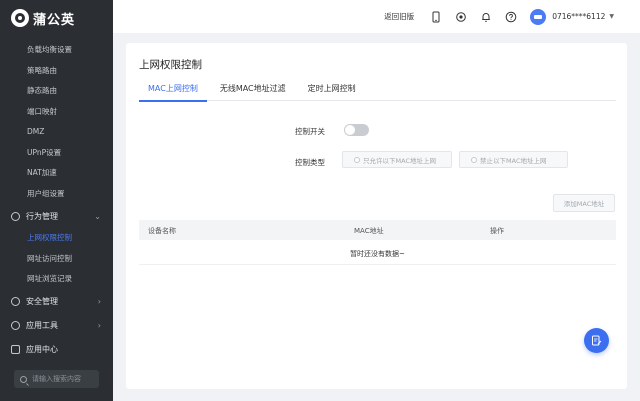  I want to click on column-device-name: 设备名称, so click(162, 231).